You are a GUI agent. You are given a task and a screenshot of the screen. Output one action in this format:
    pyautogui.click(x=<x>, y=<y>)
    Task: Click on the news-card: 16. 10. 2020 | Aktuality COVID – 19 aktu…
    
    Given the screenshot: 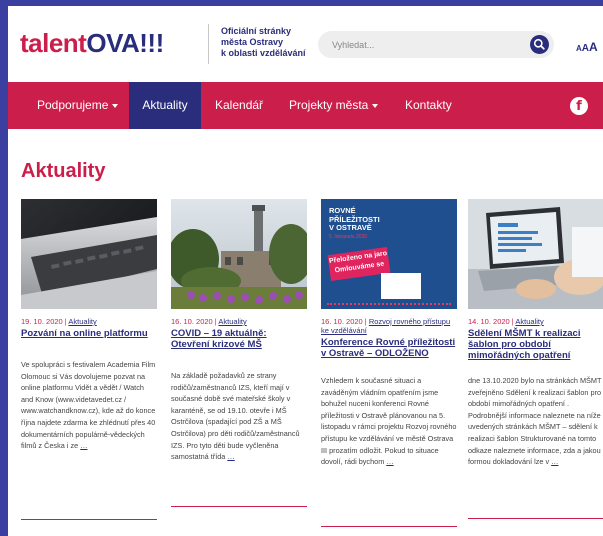 What is the action you would take?
    pyautogui.click(x=239, y=331)
    